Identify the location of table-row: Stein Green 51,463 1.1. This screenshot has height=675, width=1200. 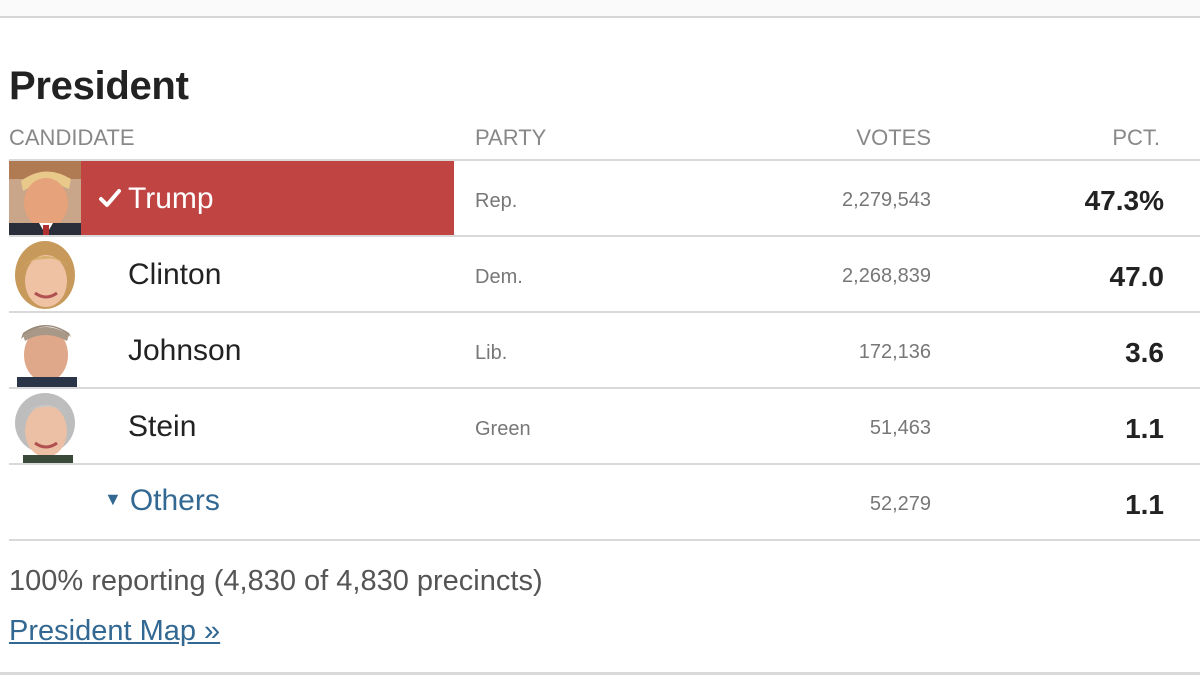
(604, 427).